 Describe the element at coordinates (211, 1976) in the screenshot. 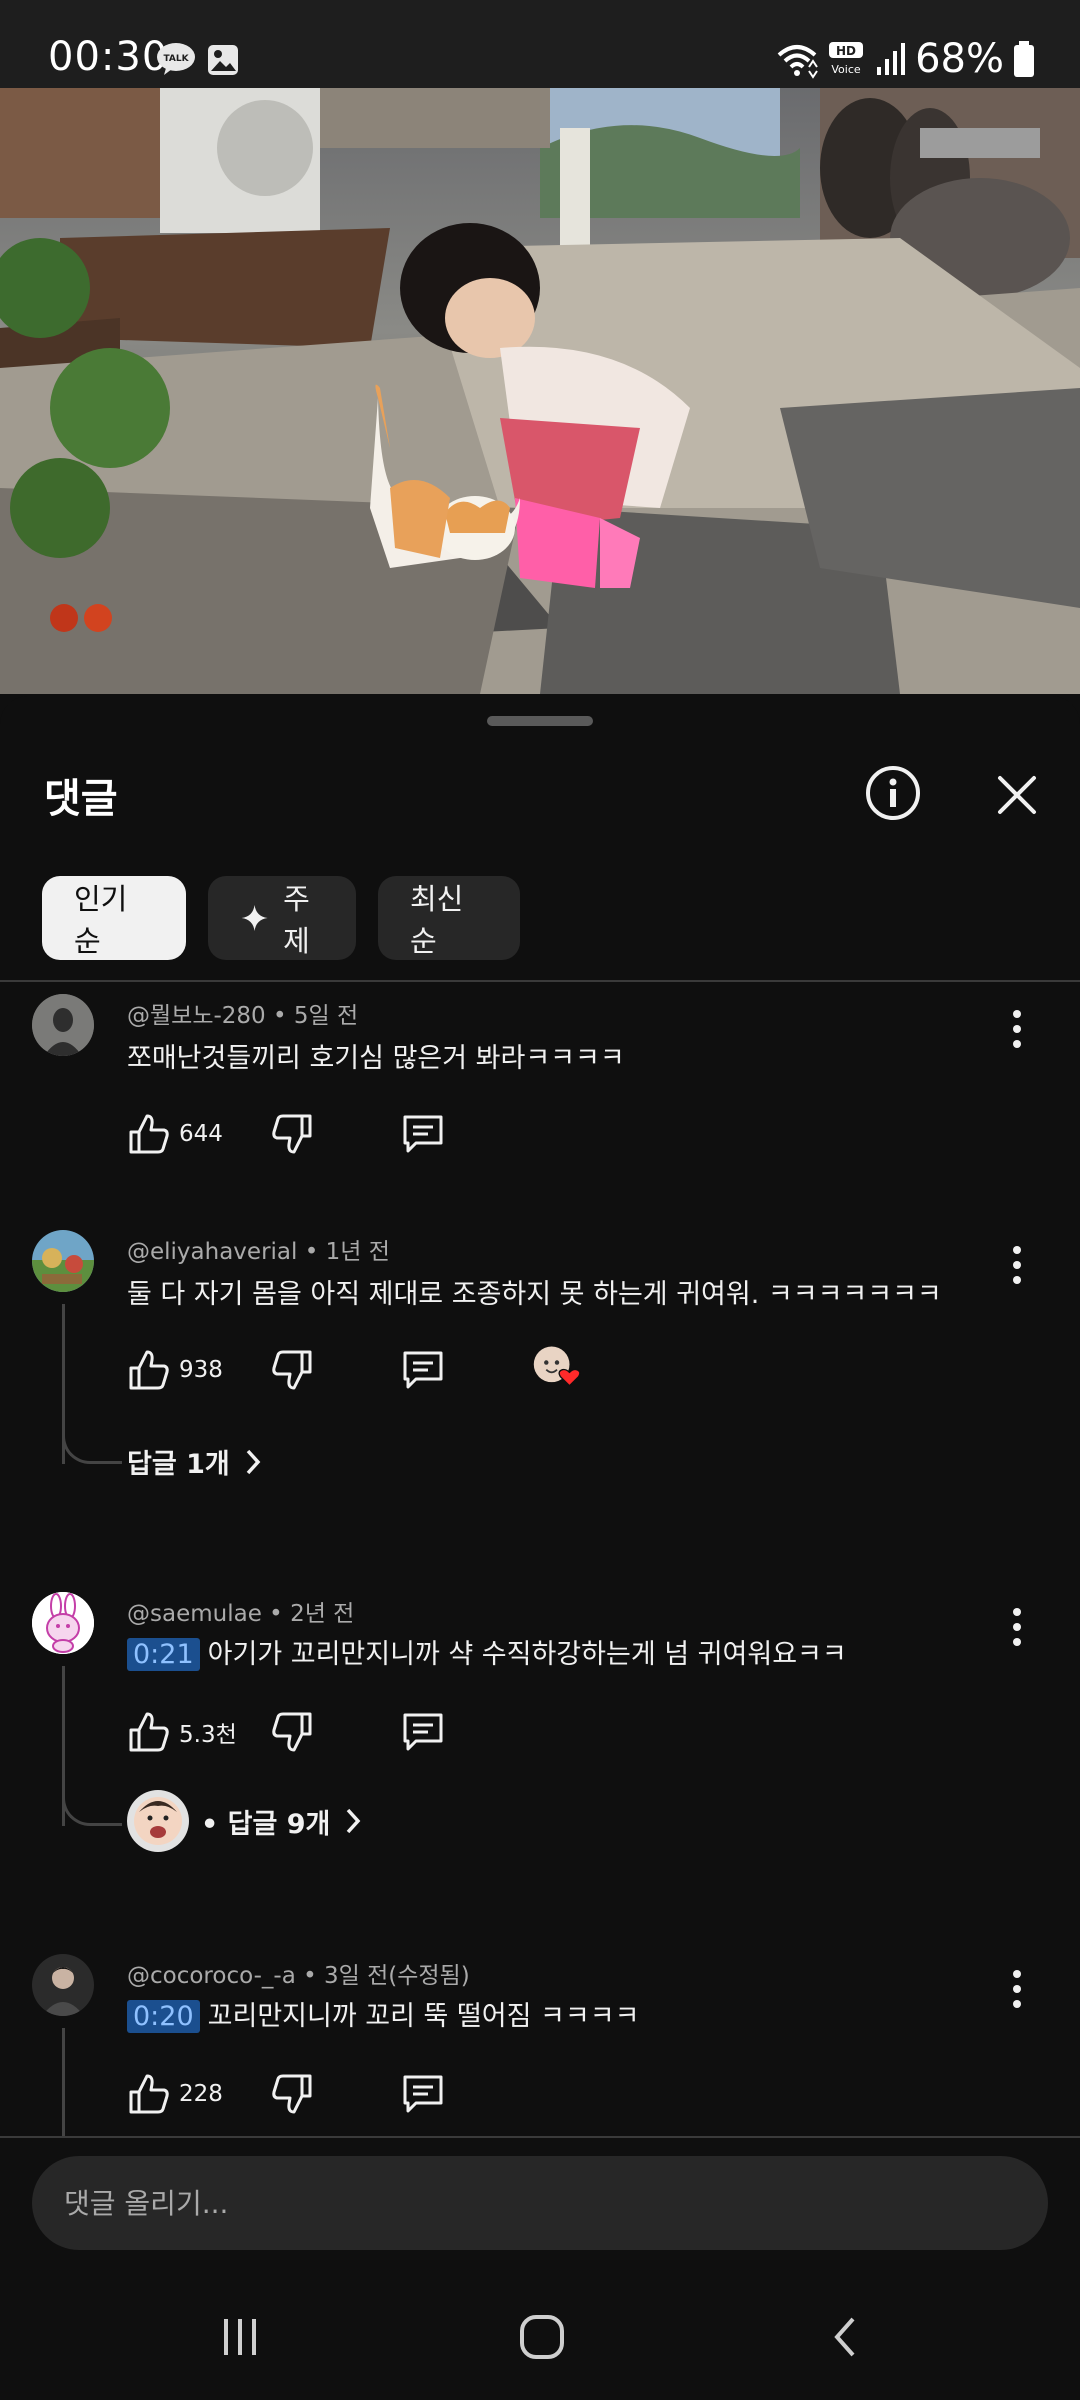

I see `comment-author: @cocoroco-_-a` at that location.